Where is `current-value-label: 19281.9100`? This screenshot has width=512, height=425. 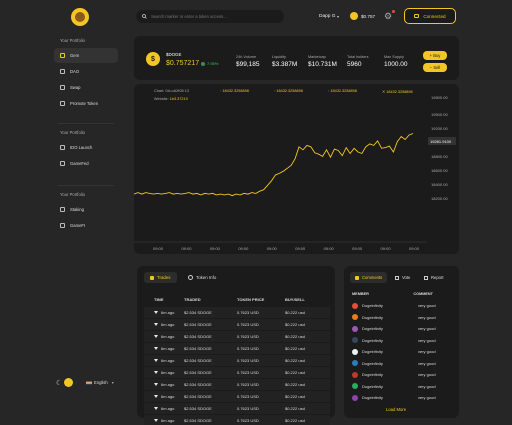 current-value-label: 19281.9100 is located at coordinates (441, 141).